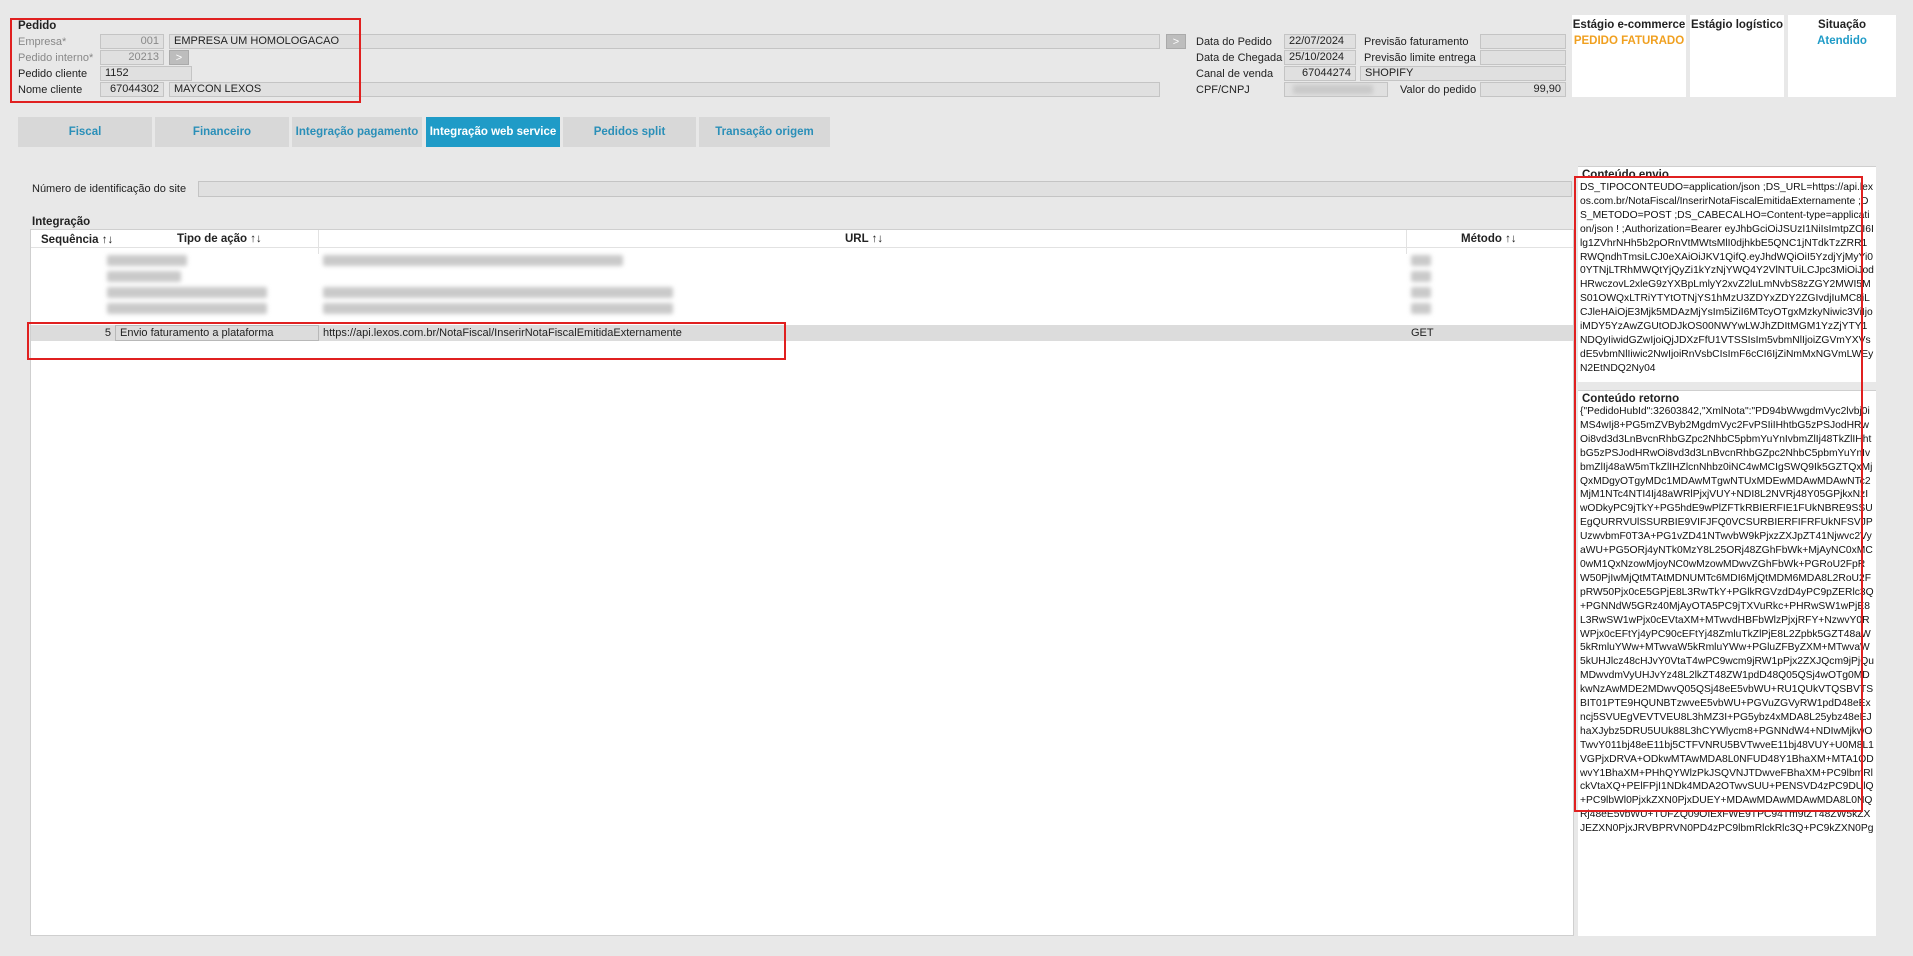 The height and width of the screenshot is (956, 1913). What do you see at coordinates (664, 89) in the screenshot?
I see `nome-cliente-name-field: MAYCON LEXOS` at bounding box center [664, 89].